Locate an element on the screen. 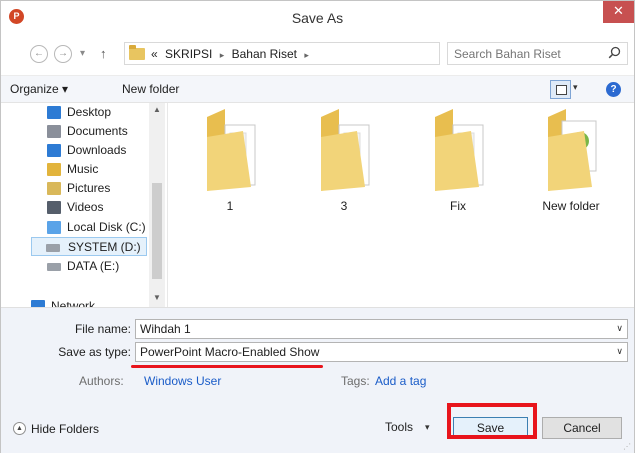 This screenshot has height=453, width=635. breadcrumb-overflow: « is located at coordinates (154, 54).